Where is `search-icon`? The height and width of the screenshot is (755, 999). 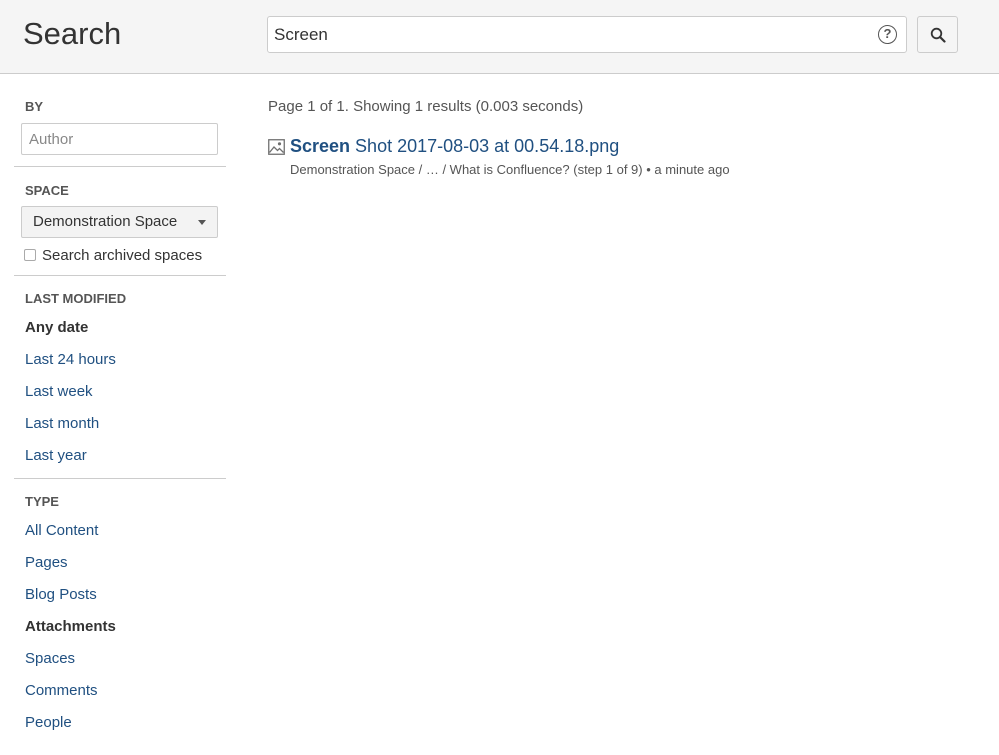 search-icon is located at coordinates (938, 35).